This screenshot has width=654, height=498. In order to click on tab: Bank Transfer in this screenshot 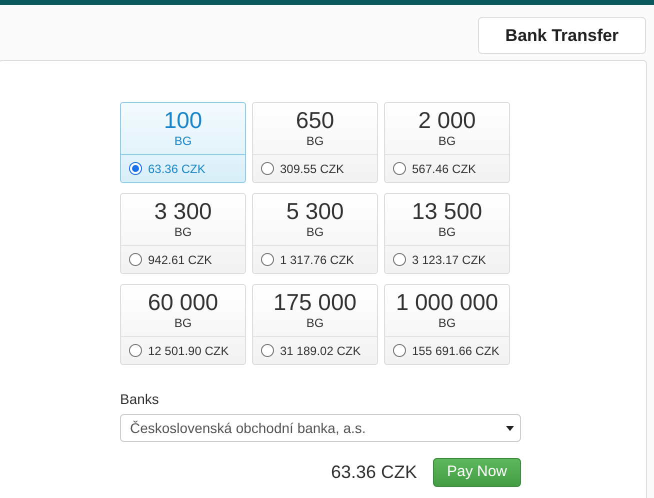, I will do `click(562, 35)`.